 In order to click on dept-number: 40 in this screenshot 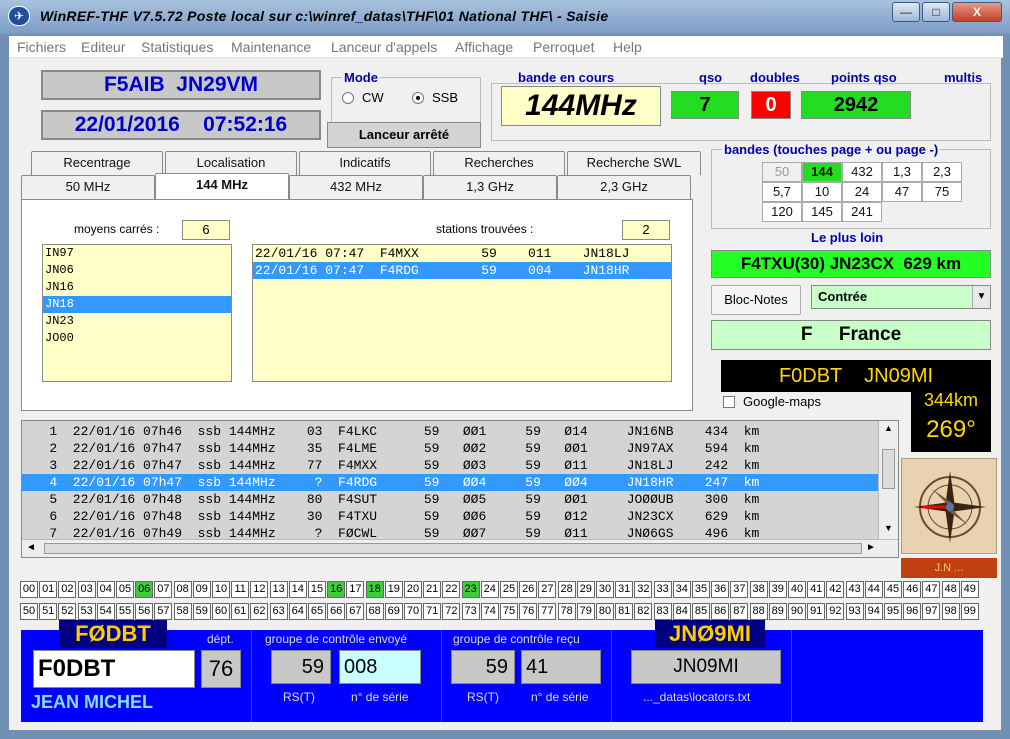, I will do `click(797, 589)`.